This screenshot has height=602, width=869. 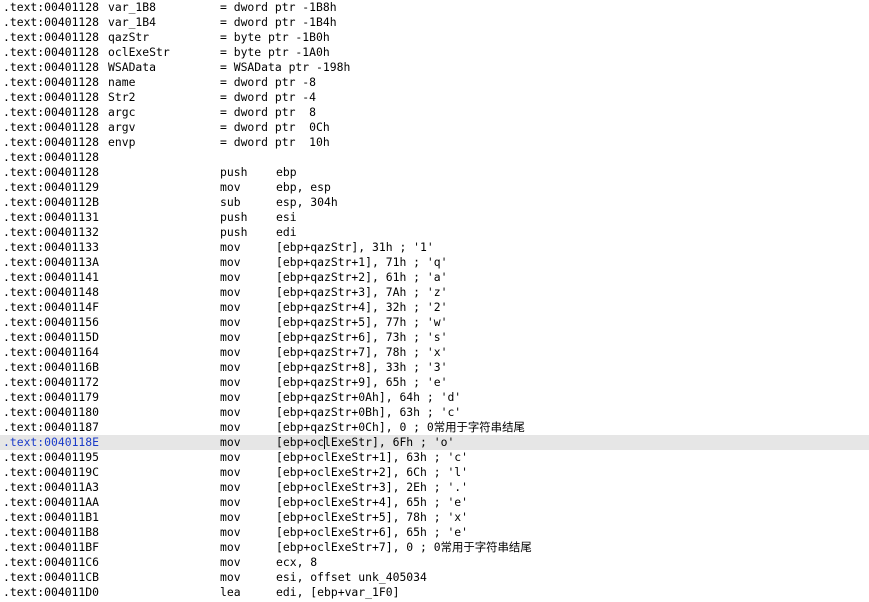 I want to click on line-address: .text:0040113A, so click(x=51, y=262).